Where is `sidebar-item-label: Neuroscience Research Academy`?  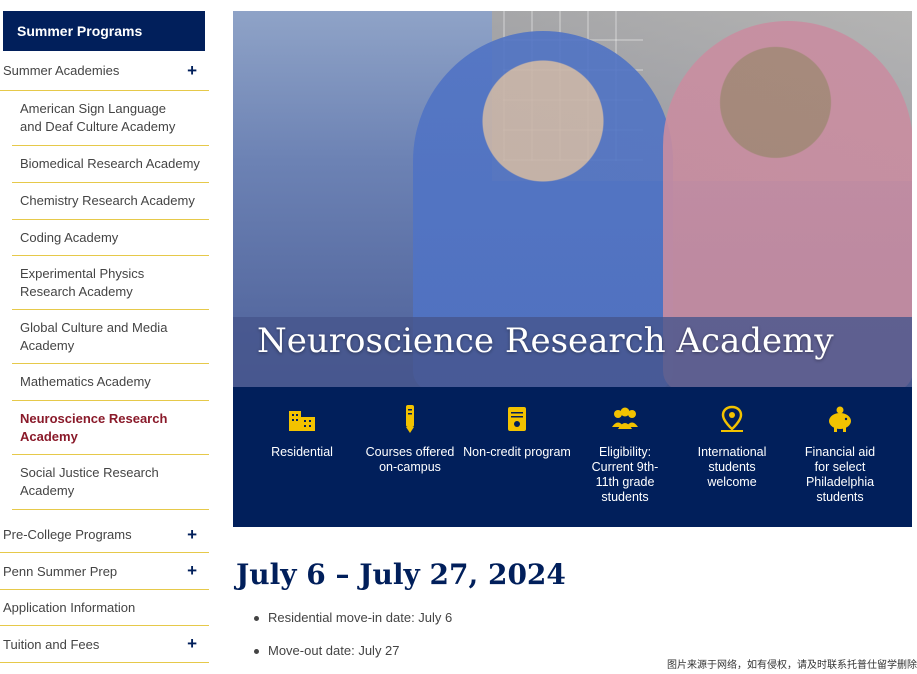 sidebar-item-label: Neuroscience Research Academy is located at coordinates (94, 427).